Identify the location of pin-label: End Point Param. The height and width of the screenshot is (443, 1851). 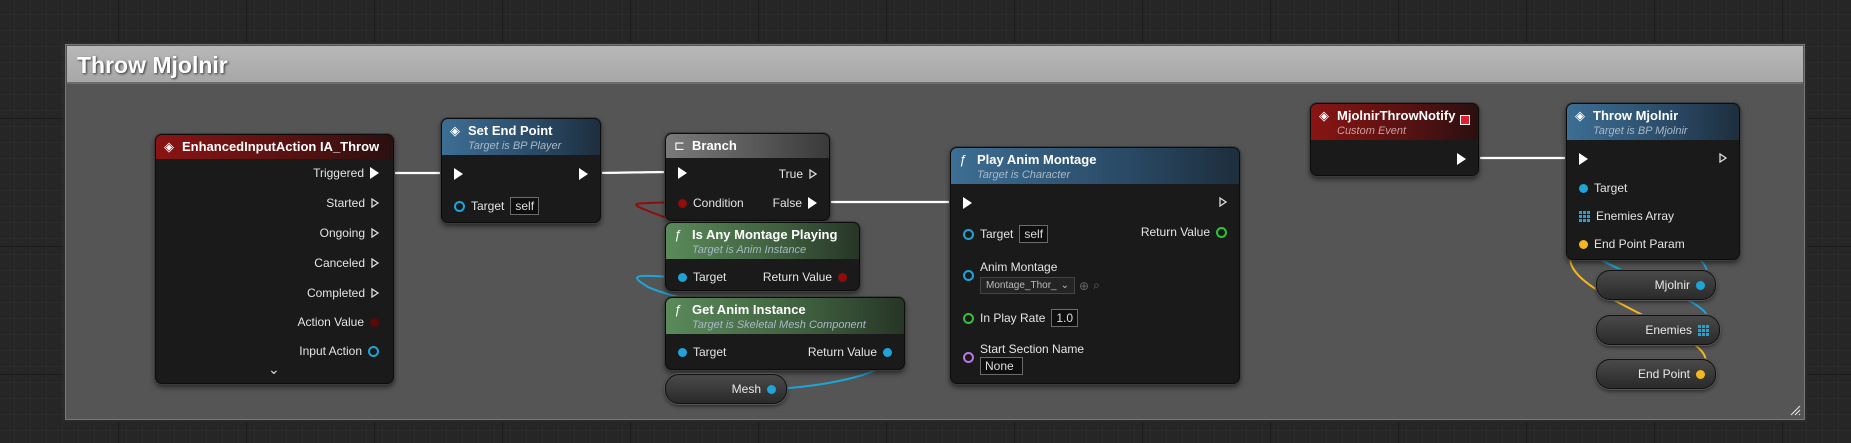
(1639, 244).